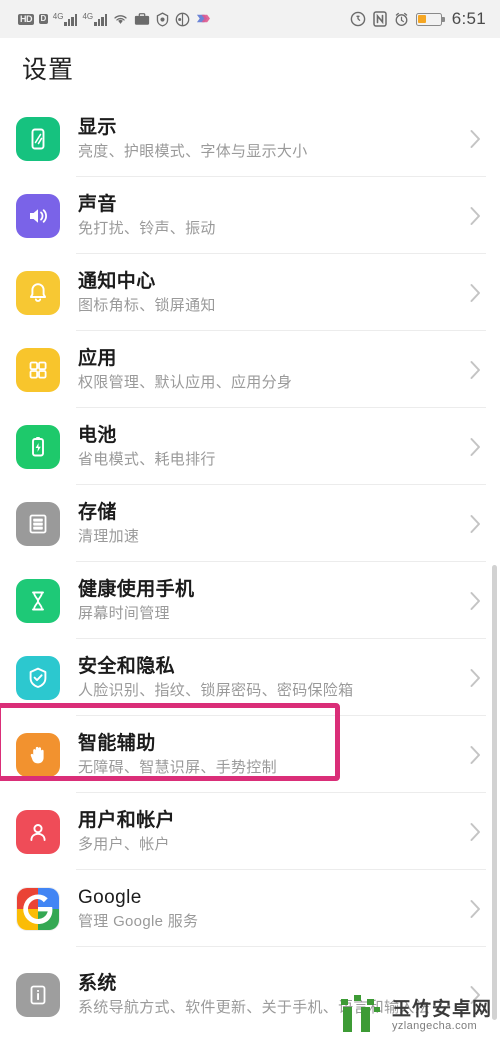 This screenshot has height=1039, width=500. I want to click on status-bar-right-icons: 6:51, so click(418, 19).